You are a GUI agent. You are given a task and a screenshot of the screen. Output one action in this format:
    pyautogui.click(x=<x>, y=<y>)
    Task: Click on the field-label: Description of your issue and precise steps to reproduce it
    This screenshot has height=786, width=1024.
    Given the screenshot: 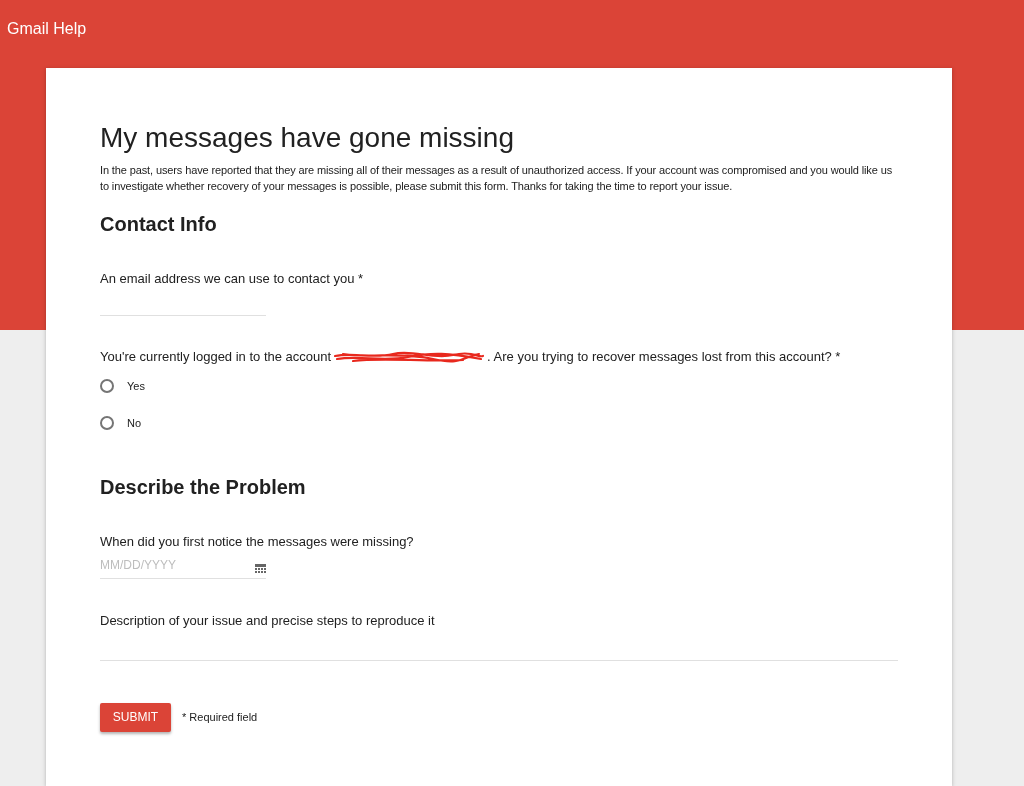 What is the action you would take?
    pyautogui.click(x=268, y=620)
    